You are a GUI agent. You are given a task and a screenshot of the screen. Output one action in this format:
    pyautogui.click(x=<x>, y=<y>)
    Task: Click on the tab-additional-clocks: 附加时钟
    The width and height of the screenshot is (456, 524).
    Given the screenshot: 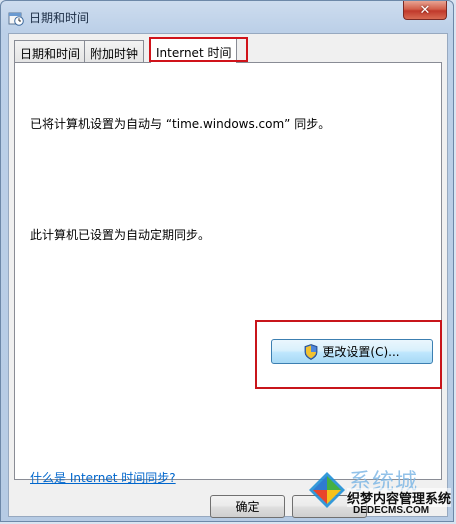 What is the action you would take?
    pyautogui.click(x=114, y=51)
    